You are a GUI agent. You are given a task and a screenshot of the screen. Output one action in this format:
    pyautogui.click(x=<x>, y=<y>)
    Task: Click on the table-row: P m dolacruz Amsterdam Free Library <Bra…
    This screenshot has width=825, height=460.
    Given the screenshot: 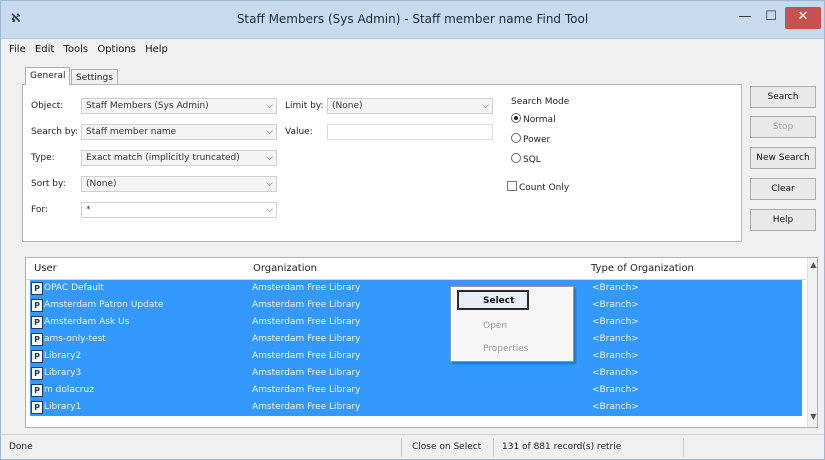 What is the action you would take?
    pyautogui.click(x=416, y=390)
    